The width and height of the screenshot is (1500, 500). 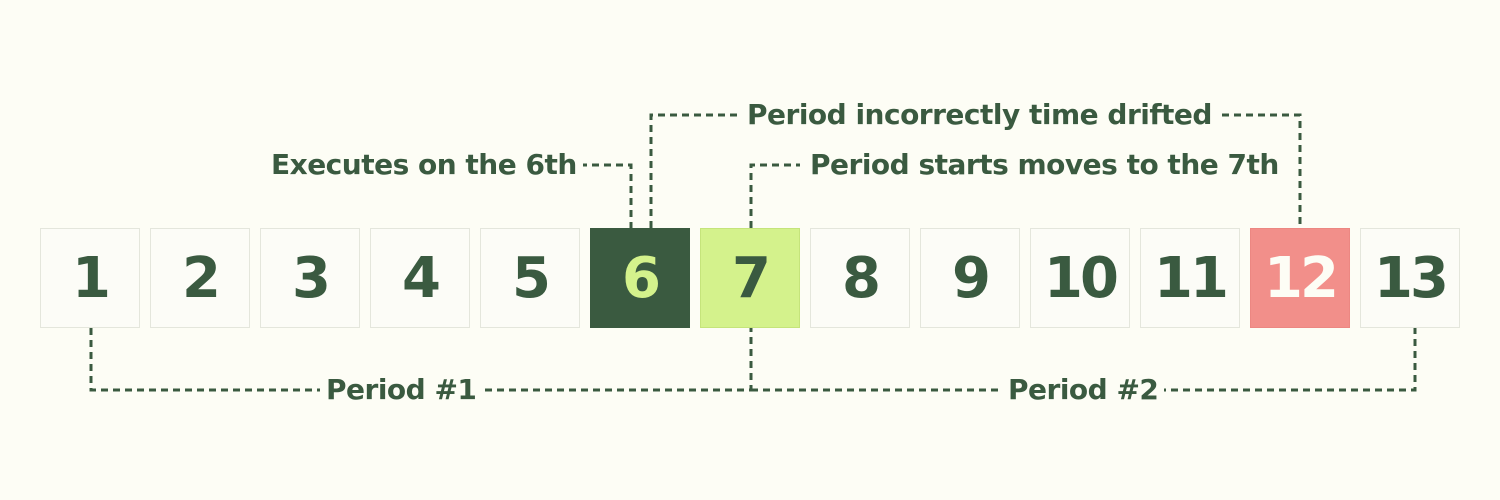 I want to click on day-cell-executes: 6, so click(x=640, y=278).